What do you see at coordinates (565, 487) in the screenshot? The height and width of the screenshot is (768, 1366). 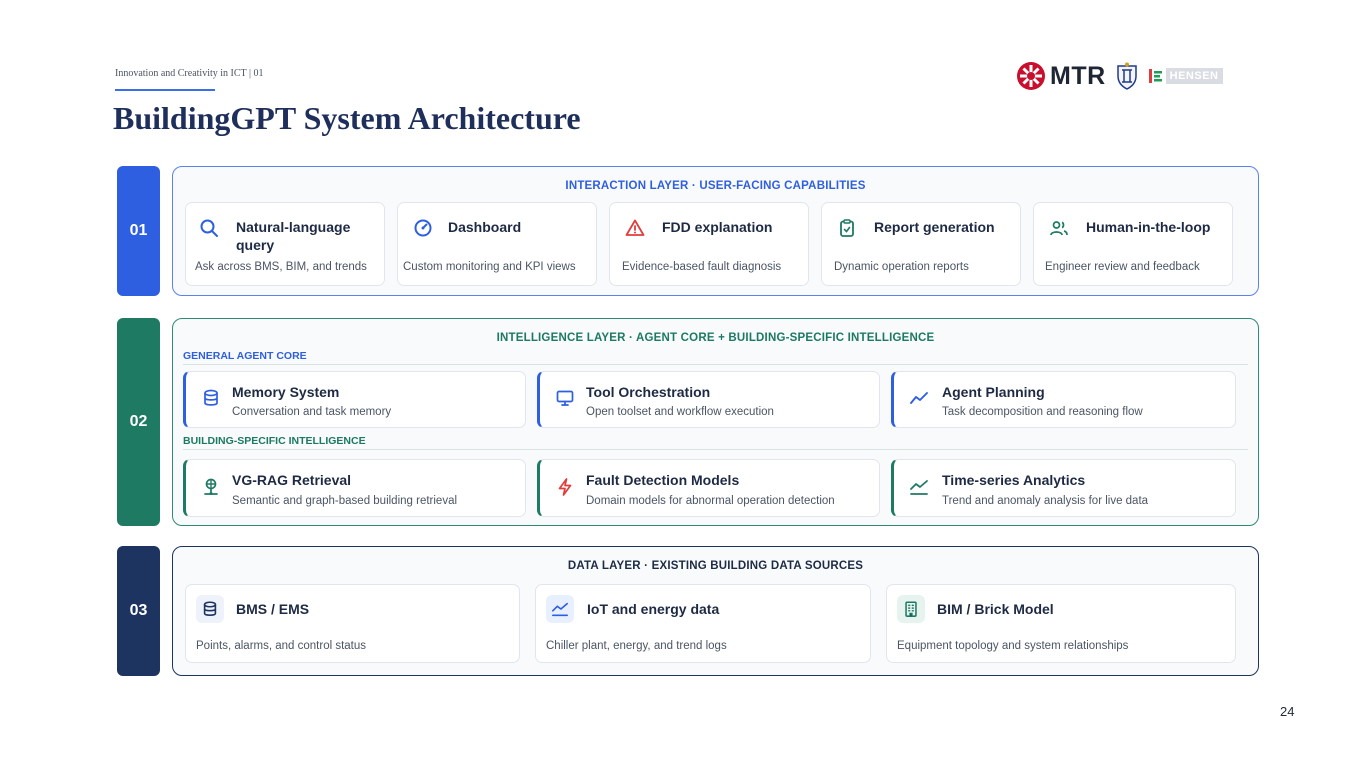 I see `lightning-icon` at bounding box center [565, 487].